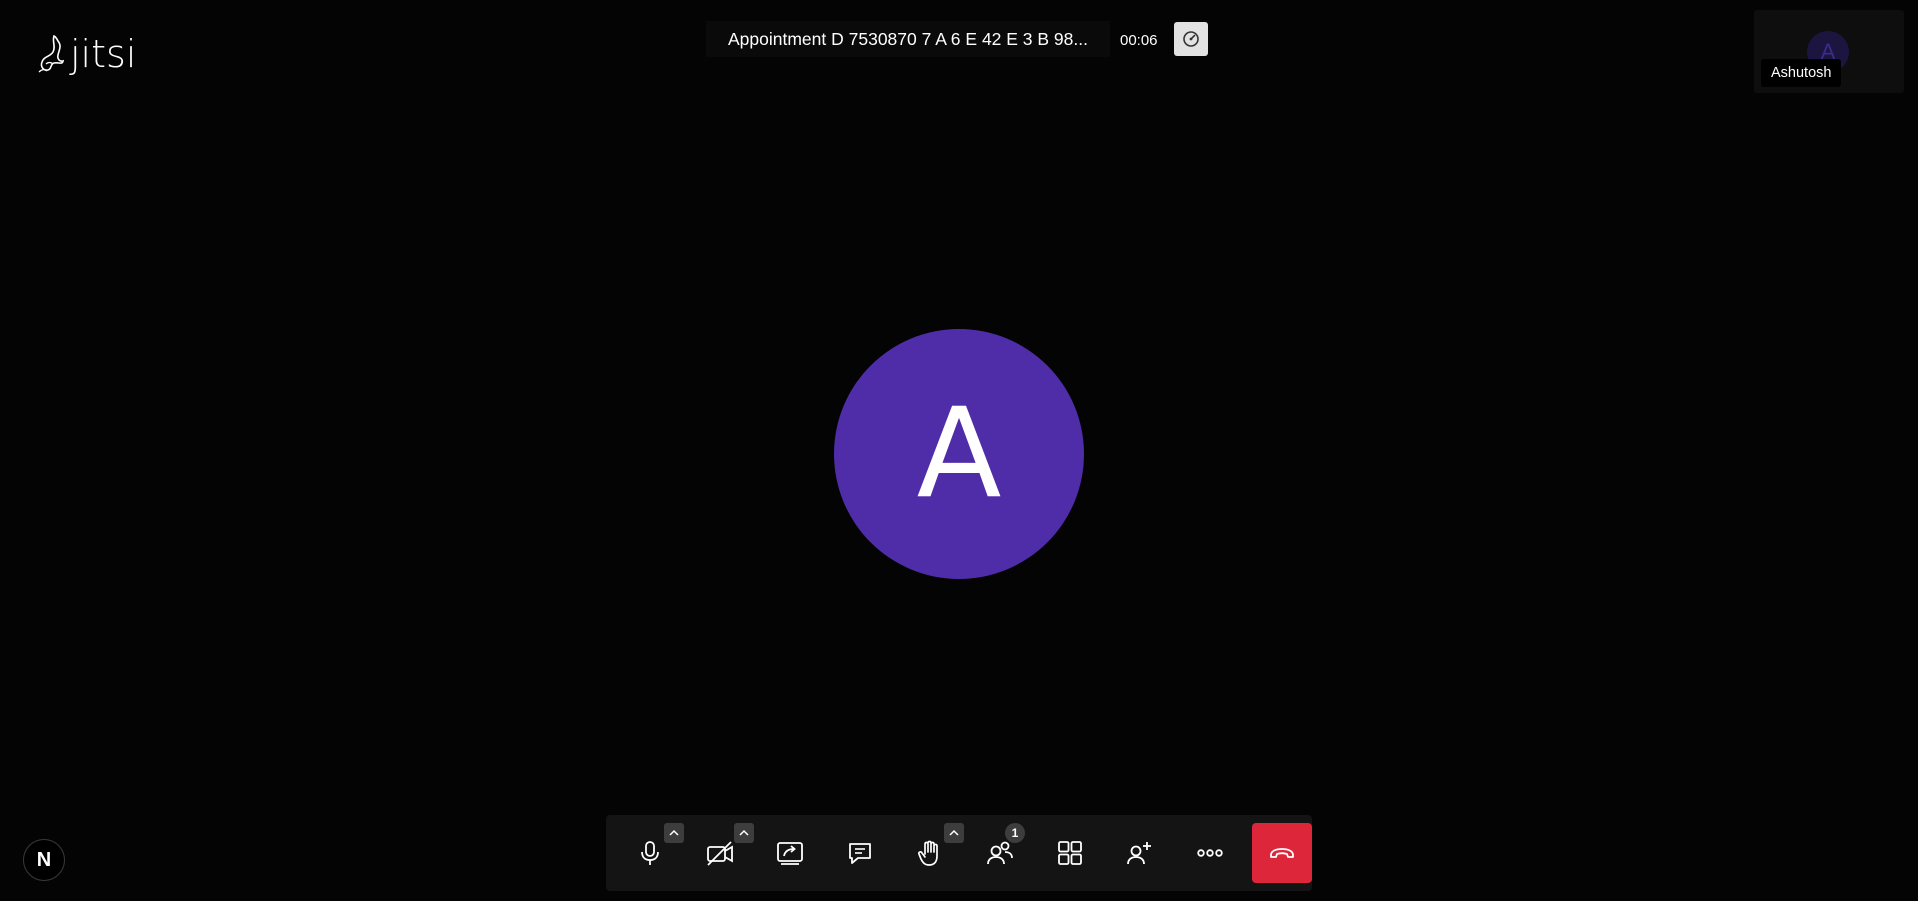  I want to click on connection-stats-button, so click(1190, 39).